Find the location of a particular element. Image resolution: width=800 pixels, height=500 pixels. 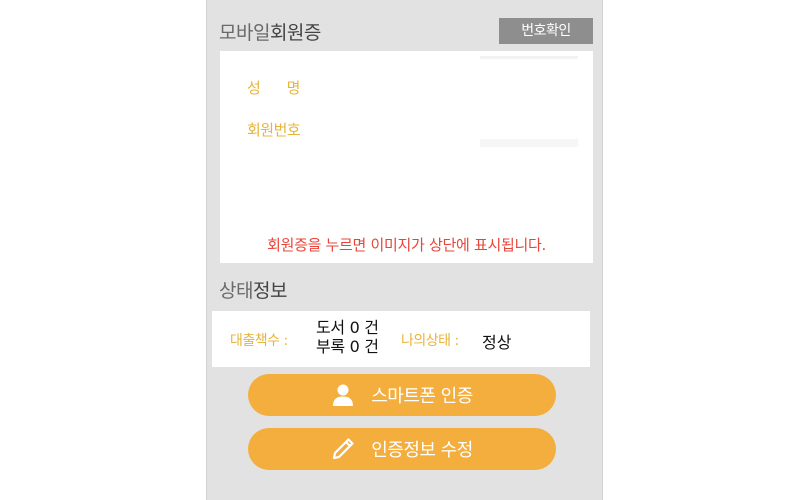

loan-count-label: 대출책수 : is located at coordinates (259, 341).